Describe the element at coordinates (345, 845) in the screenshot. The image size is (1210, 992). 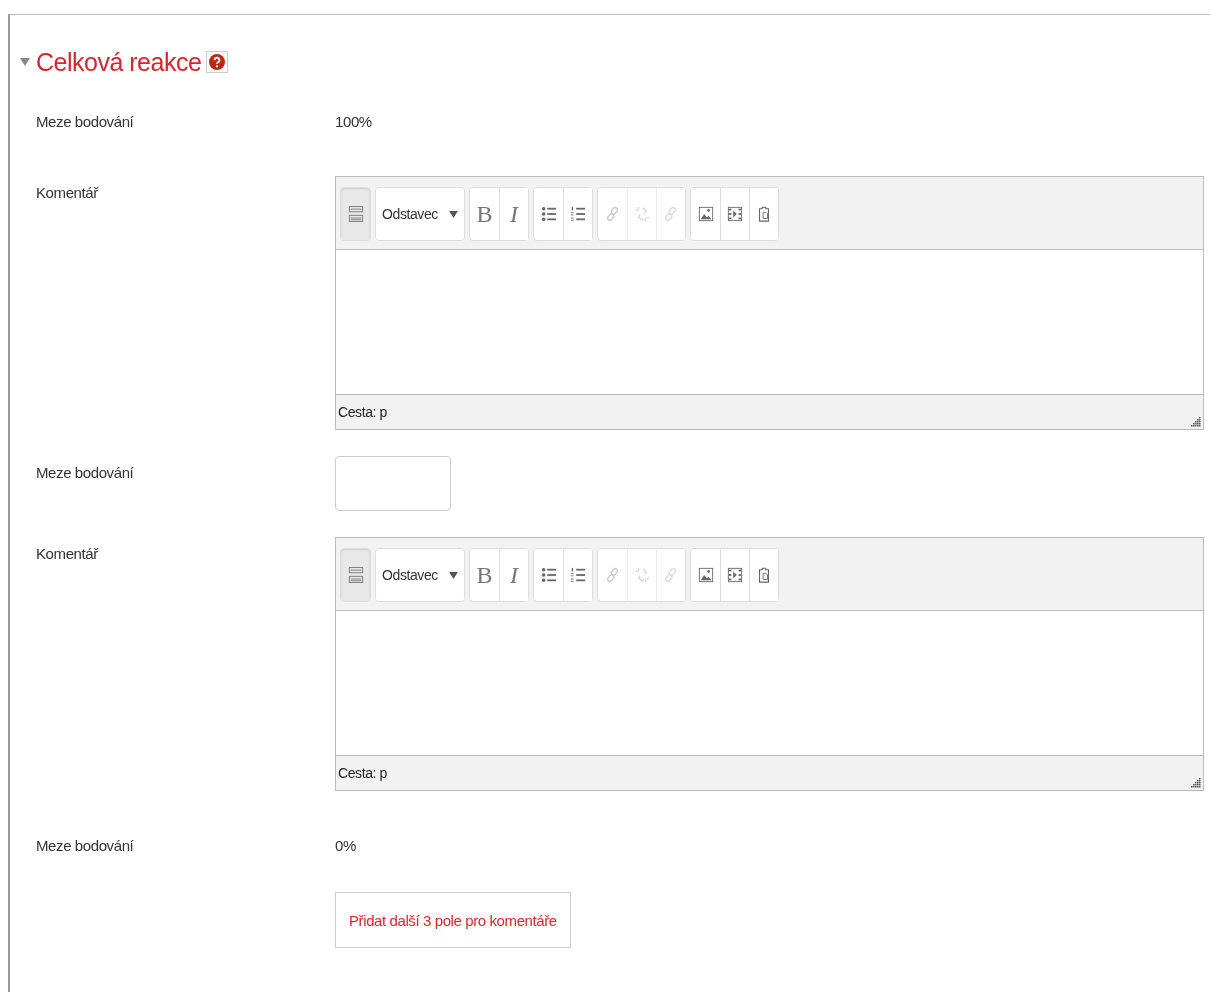
I see `grade-value: 0%` at that location.